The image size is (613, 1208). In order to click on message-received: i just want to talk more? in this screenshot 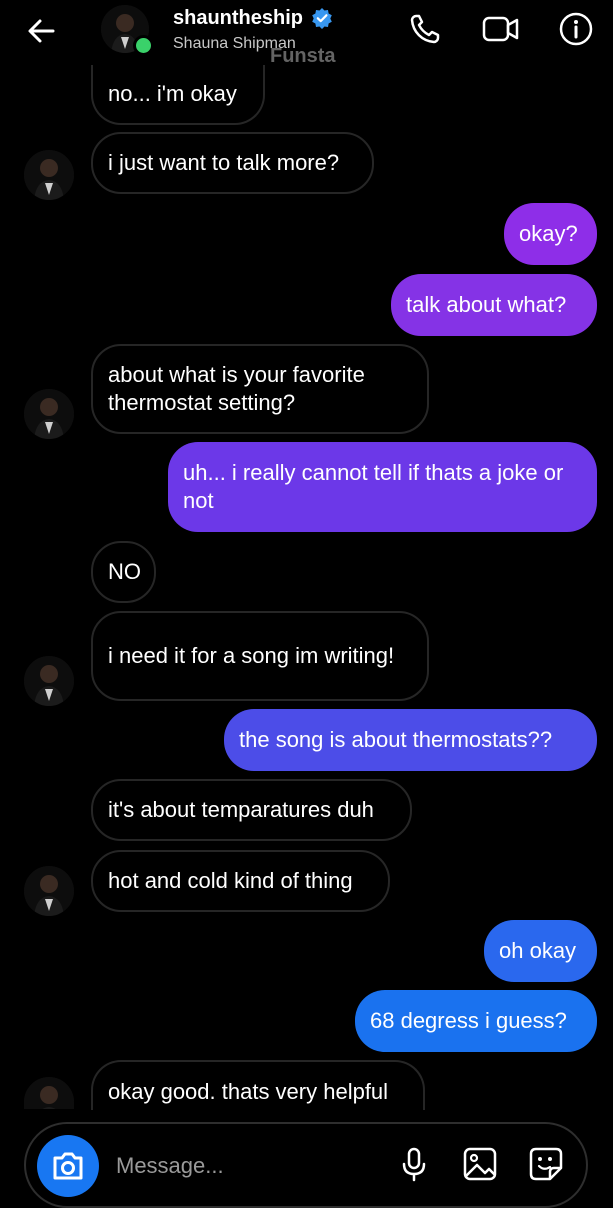, I will do `click(232, 163)`.